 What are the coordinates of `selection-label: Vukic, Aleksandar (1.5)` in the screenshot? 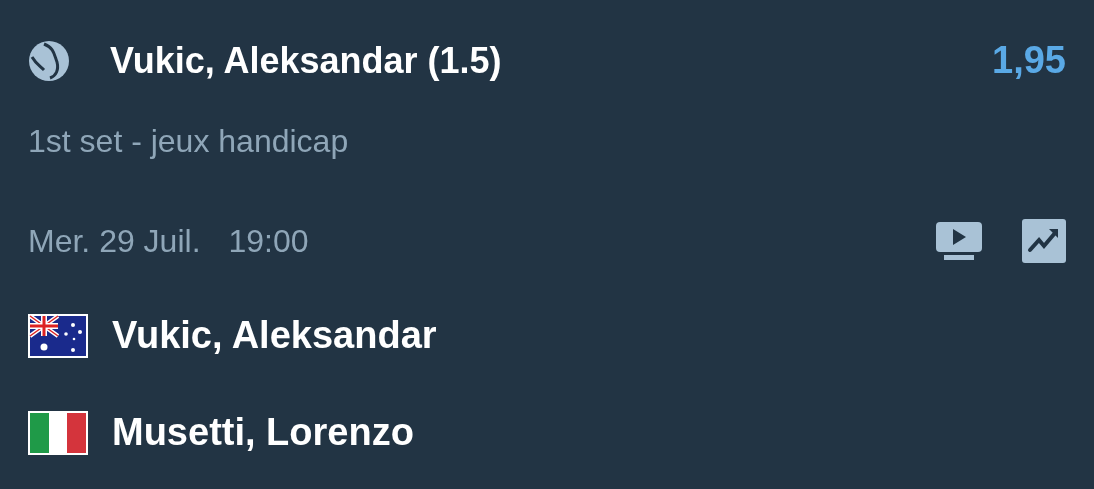 It's located at (306, 60).